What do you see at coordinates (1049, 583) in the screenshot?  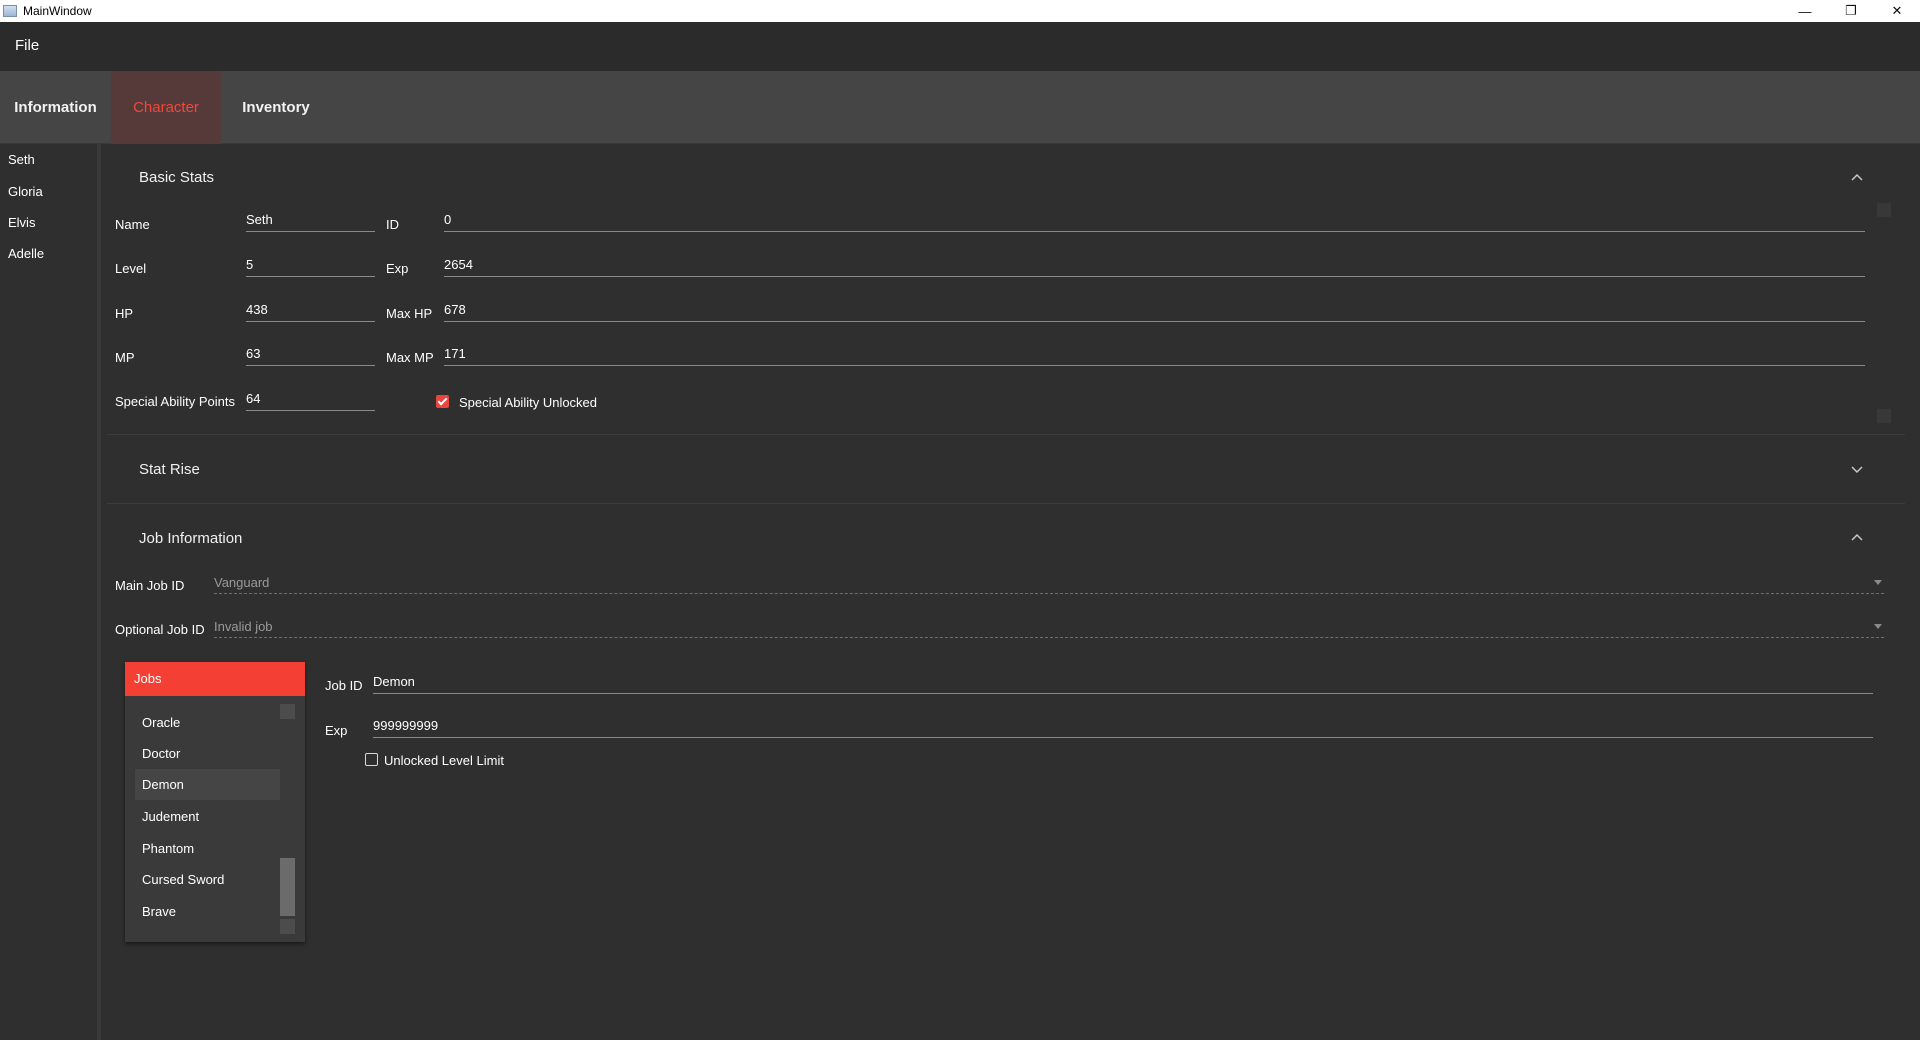 I see `main-job-select: Vanguard` at bounding box center [1049, 583].